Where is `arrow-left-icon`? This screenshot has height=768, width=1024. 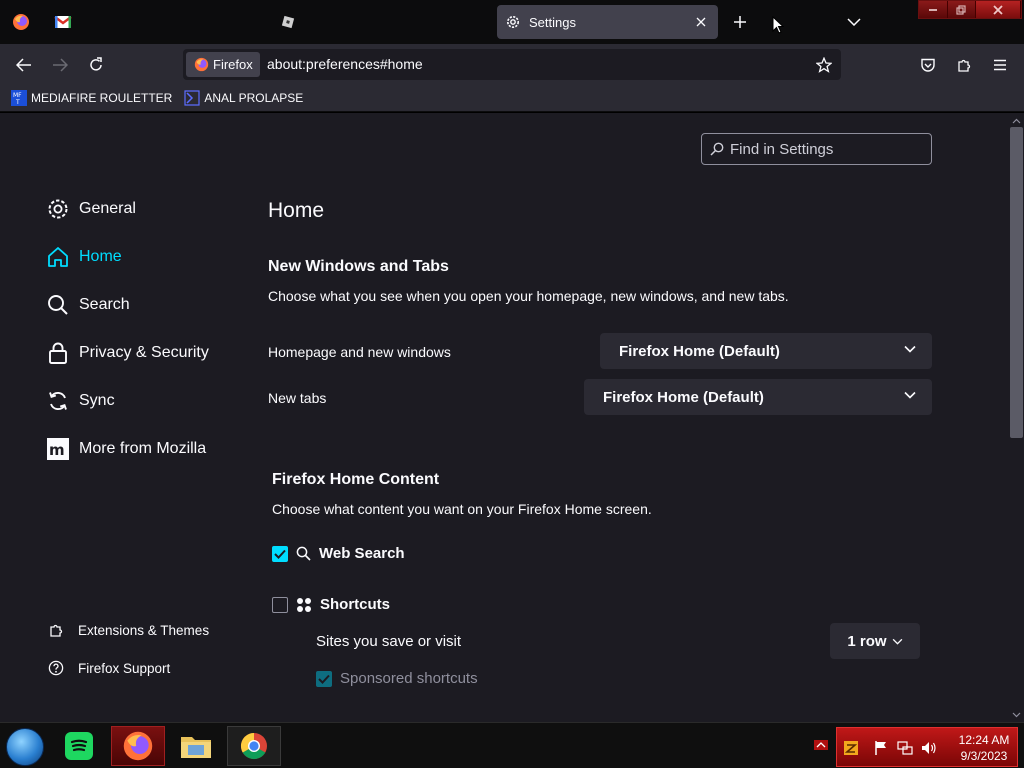
arrow-left-icon is located at coordinates (23, 65).